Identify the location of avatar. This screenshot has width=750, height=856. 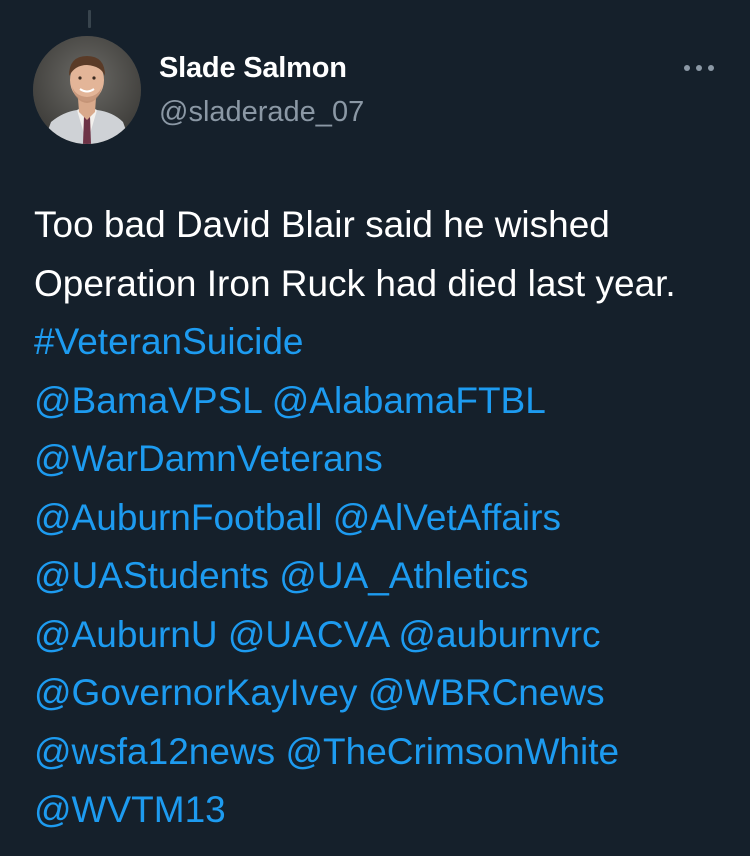
(87, 90).